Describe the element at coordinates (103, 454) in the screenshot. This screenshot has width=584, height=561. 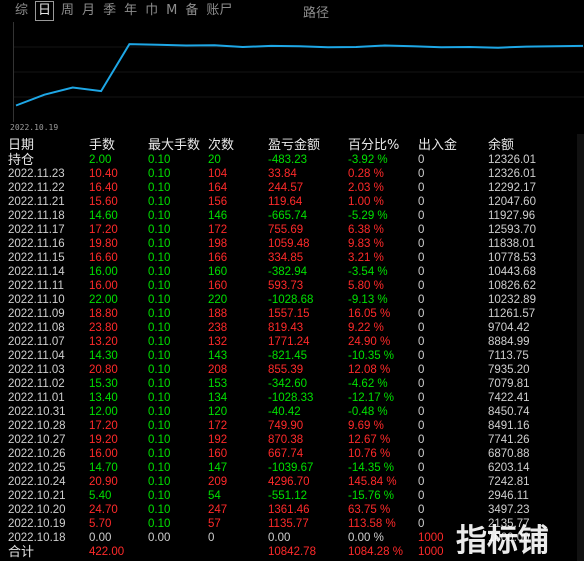
I see `cell-lots: 16.00` at that location.